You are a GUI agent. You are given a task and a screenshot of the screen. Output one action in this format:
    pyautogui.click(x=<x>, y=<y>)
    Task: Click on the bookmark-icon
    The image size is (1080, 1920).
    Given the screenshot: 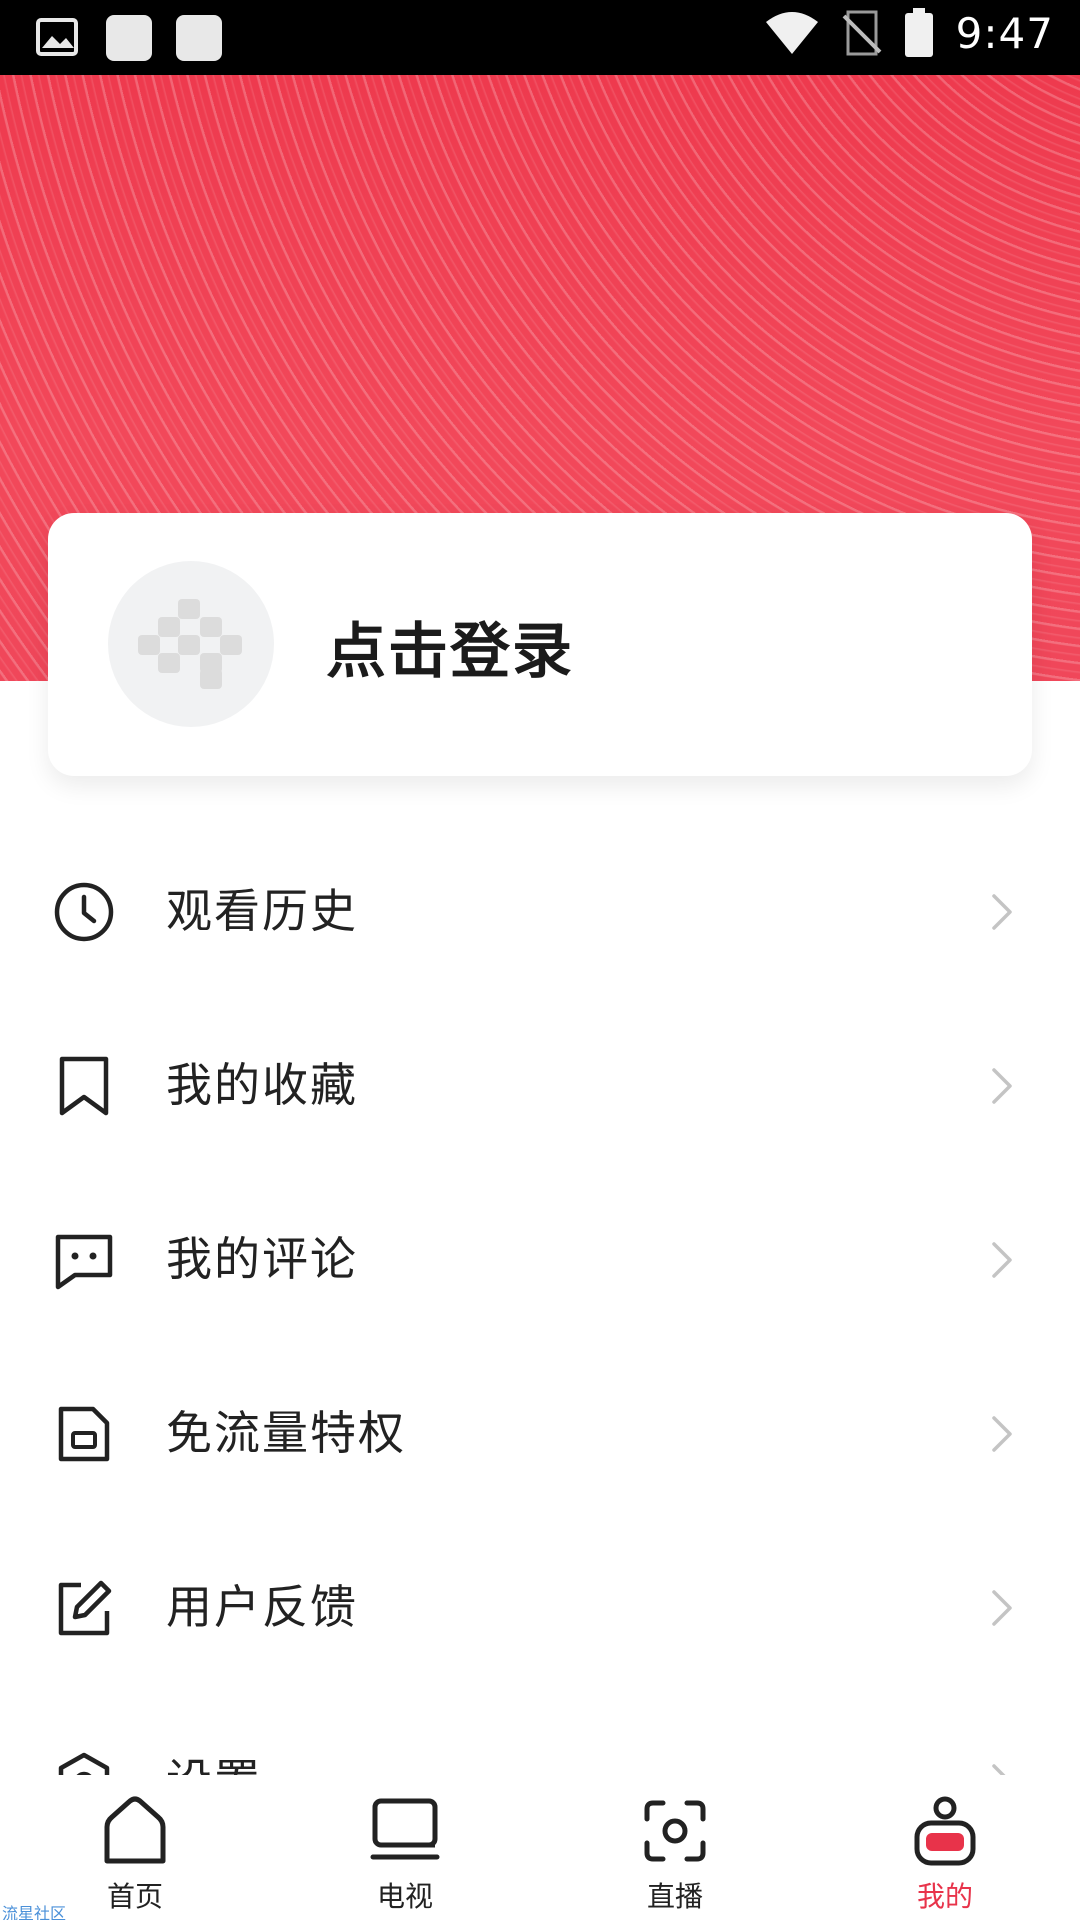 What is the action you would take?
    pyautogui.click(x=84, y=1086)
    